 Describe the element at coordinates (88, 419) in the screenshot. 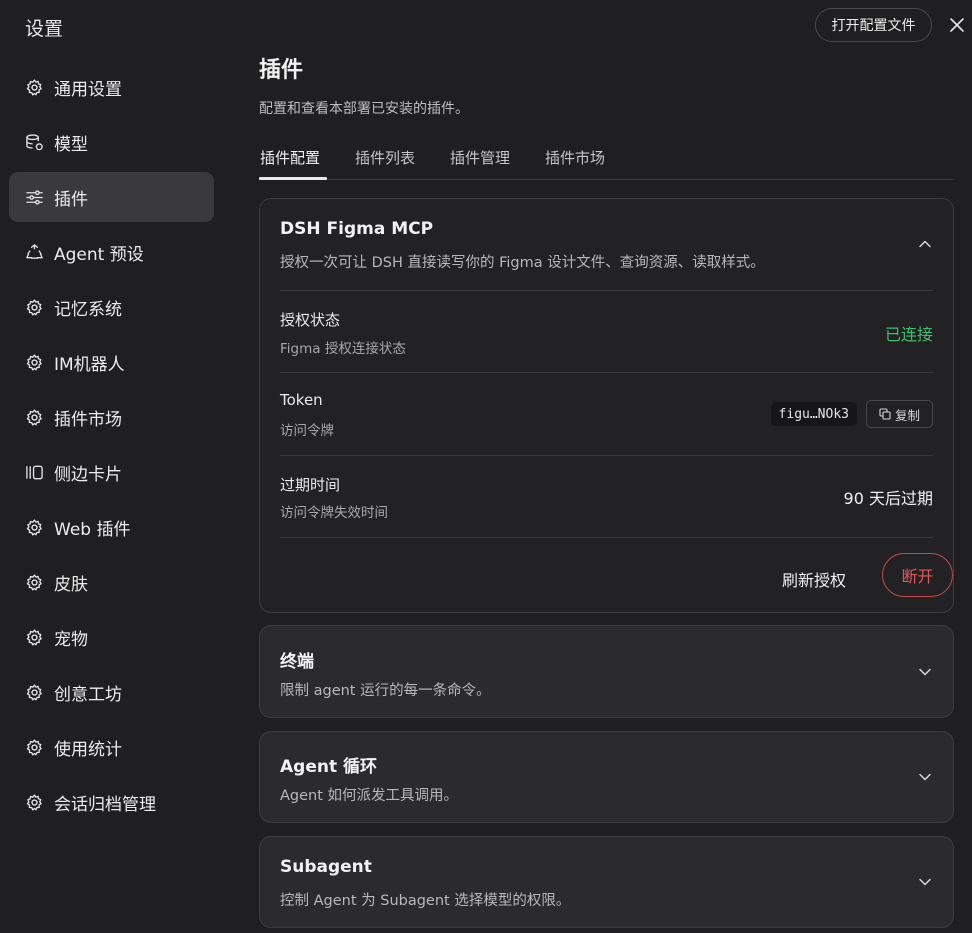

I see `sidebar-item-label: 插件市场` at that location.